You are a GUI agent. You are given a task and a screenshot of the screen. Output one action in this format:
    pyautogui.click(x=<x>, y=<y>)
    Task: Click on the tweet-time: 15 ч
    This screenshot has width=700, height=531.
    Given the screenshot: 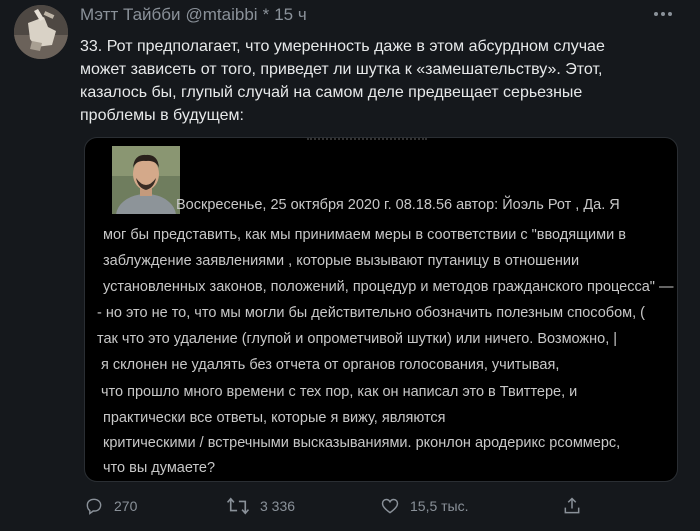 What is the action you would take?
    pyautogui.click(x=290, y=15)
    